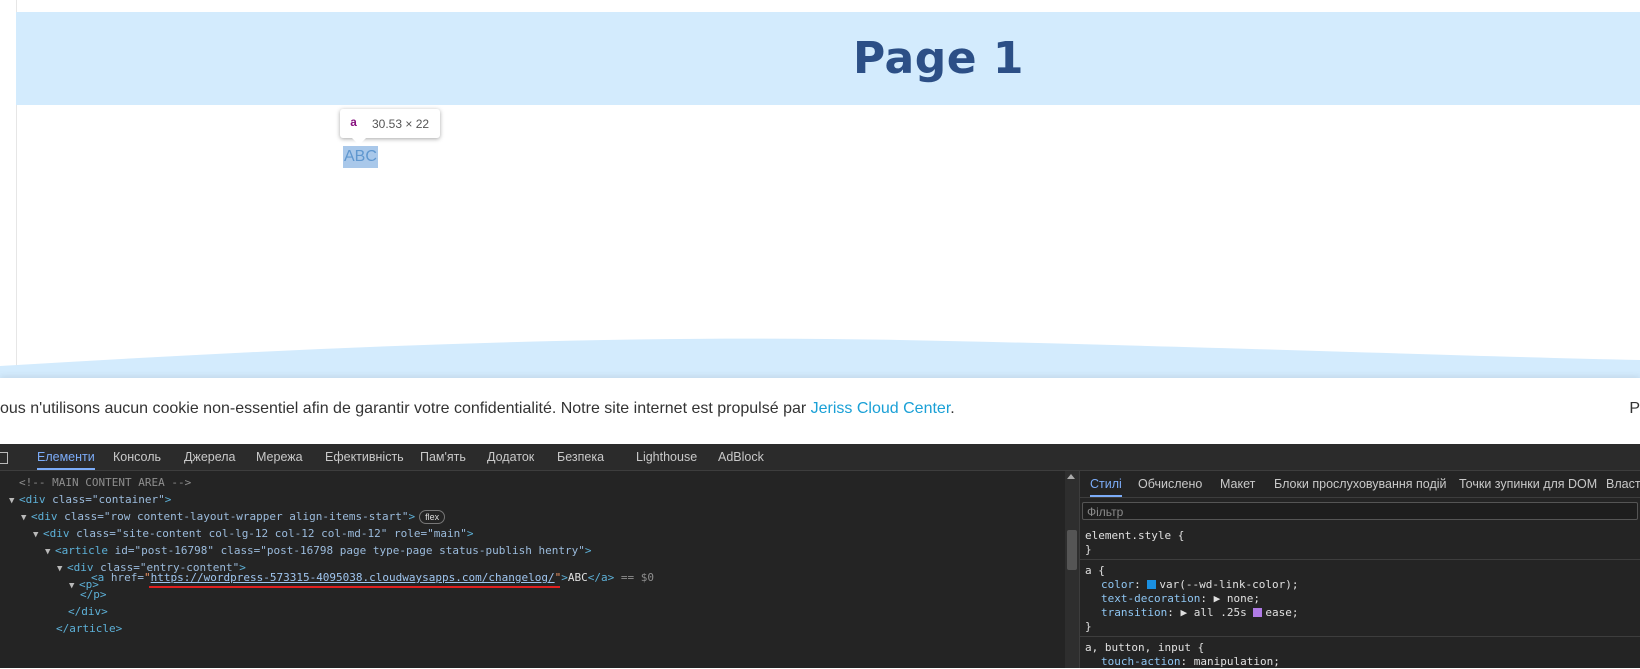 Image resolution: width=1640 pixels, height=669 pixels. I want to click on abc-link: ABC, so click(360, 157).